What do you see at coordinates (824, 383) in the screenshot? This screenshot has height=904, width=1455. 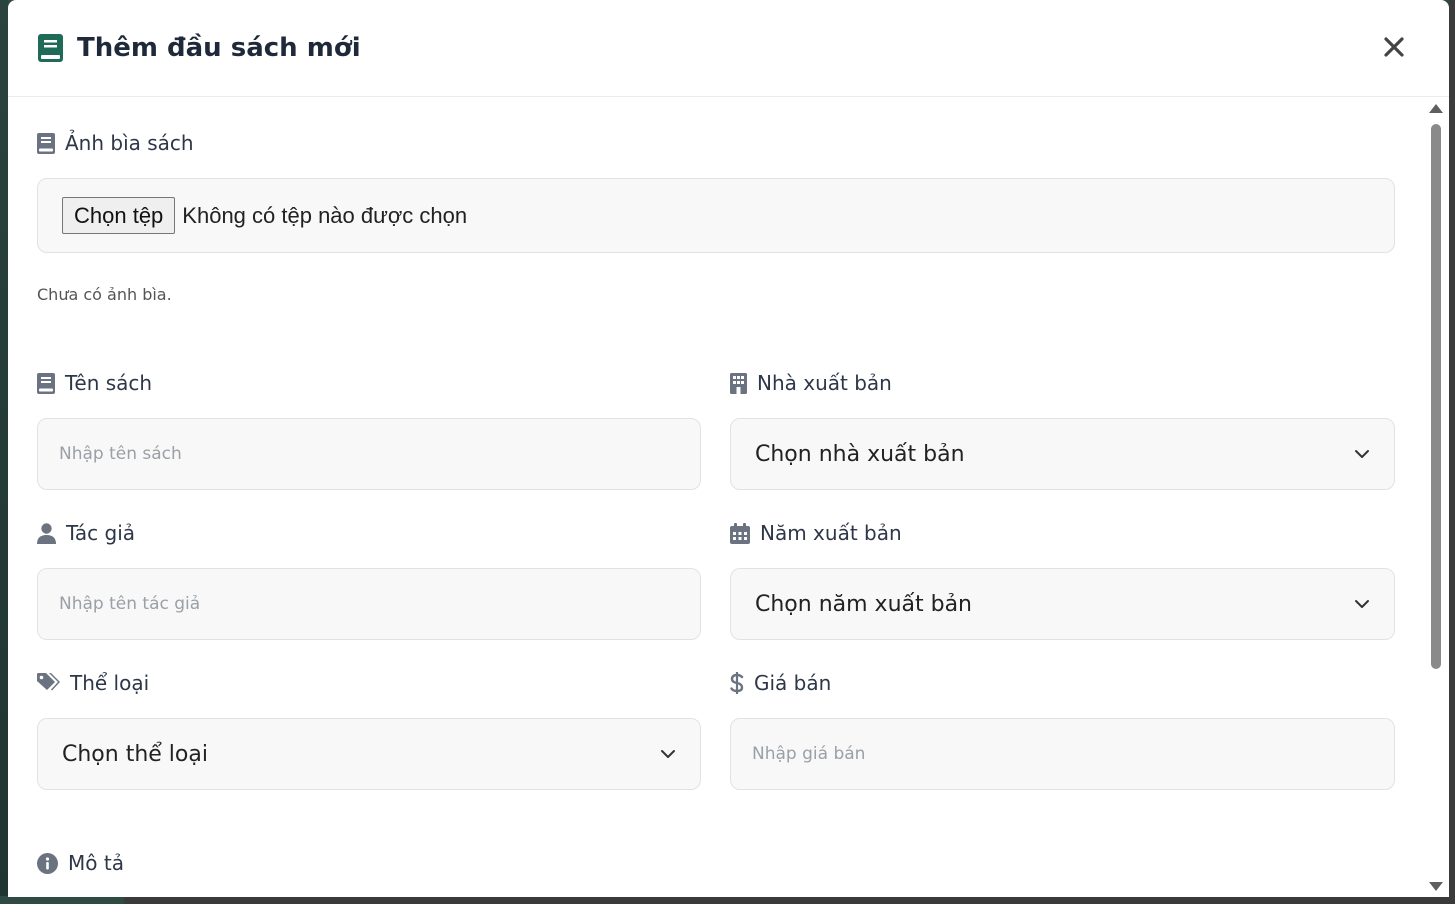 I see `publisher-label: Nhà xuất bản` at bounding box center [824, 383].